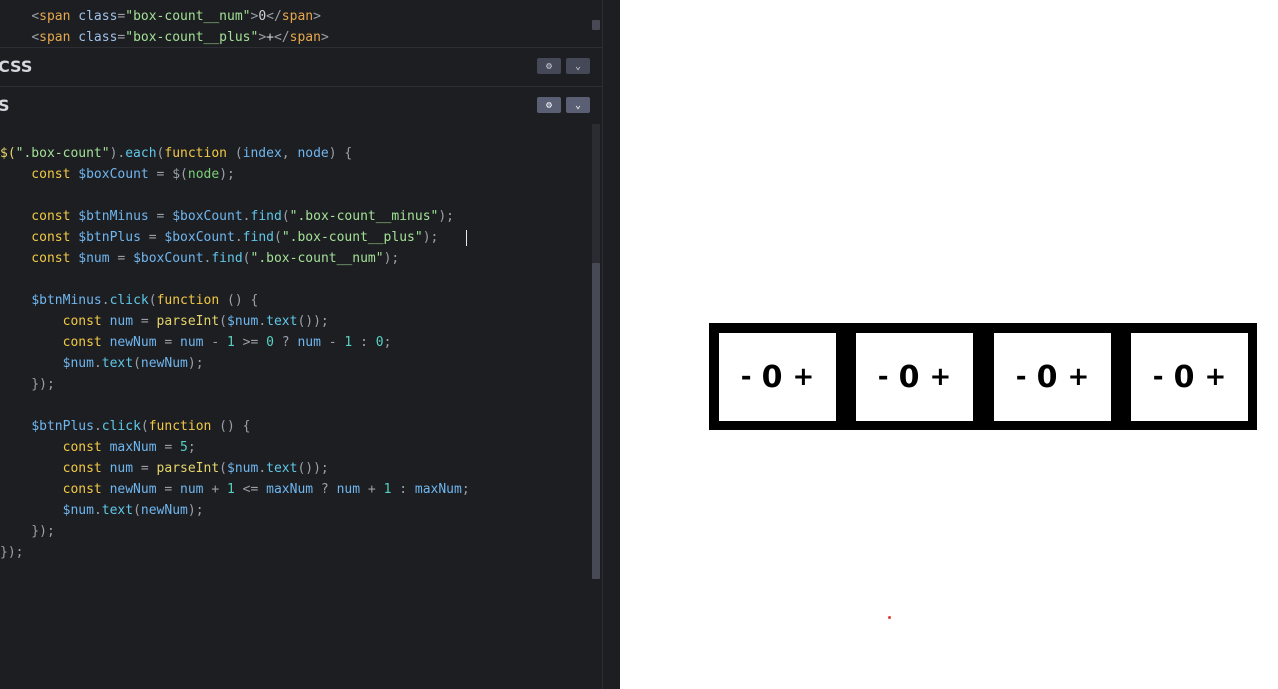 The height and width of the screenshot is (689, 1278). I want to click on html-code-line: <span class="box-count__plus">+</span>, so click(180, 37).